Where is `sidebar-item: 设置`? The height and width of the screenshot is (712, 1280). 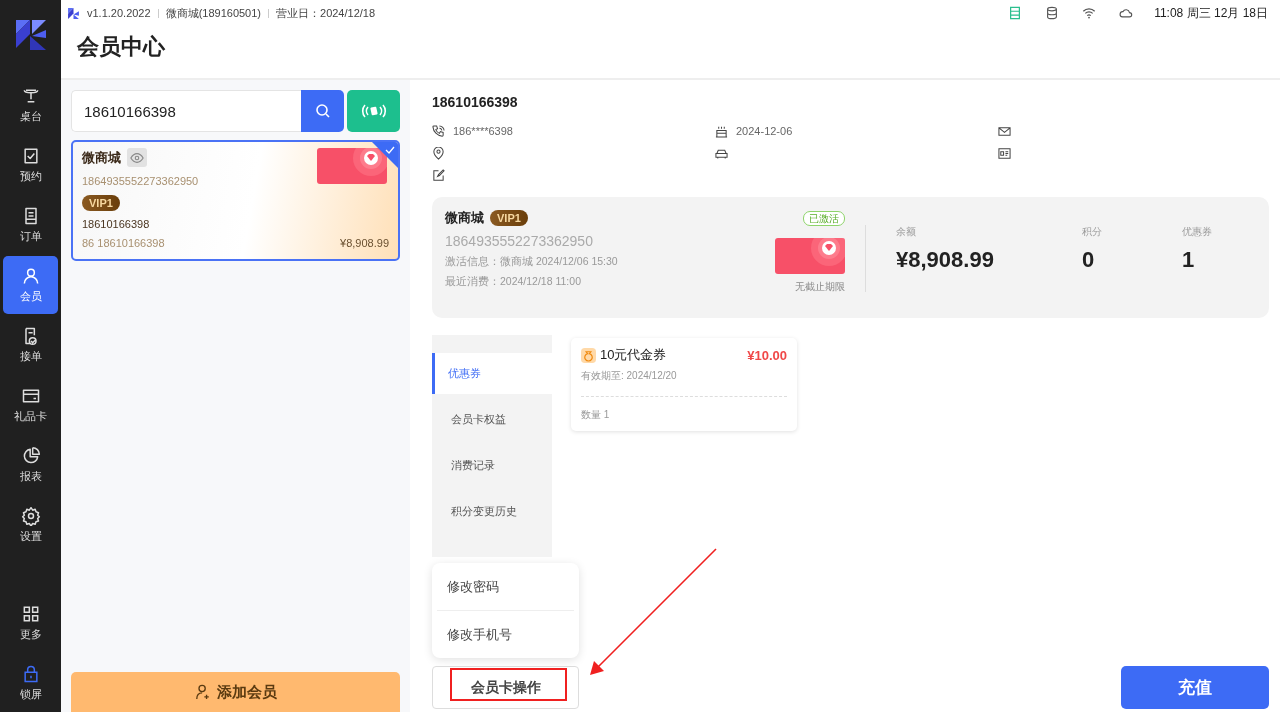 sidebar-item: 设置 is located at coordinates (30, 525).